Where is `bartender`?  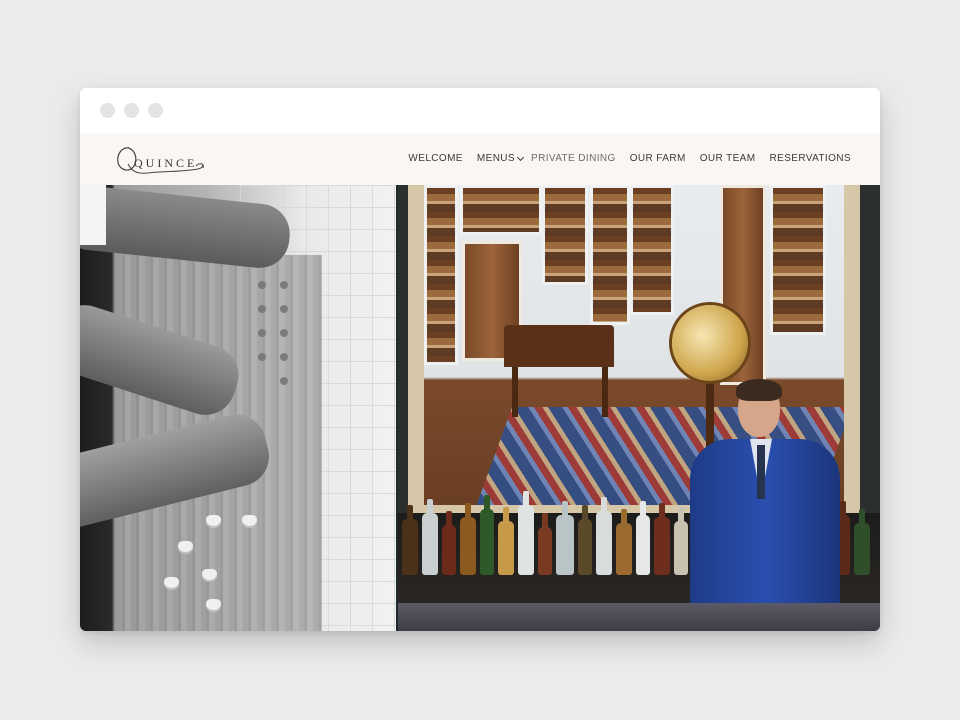 bartender is located at coordinates (765, 496).